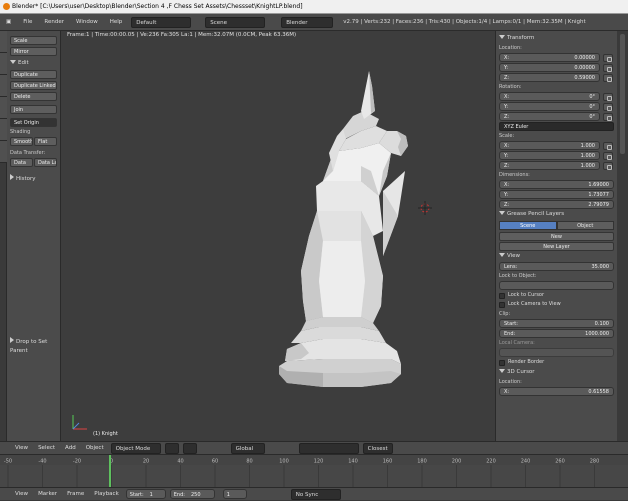  I want to click on render-border-checkbox: Render Border, so click(556, 362).